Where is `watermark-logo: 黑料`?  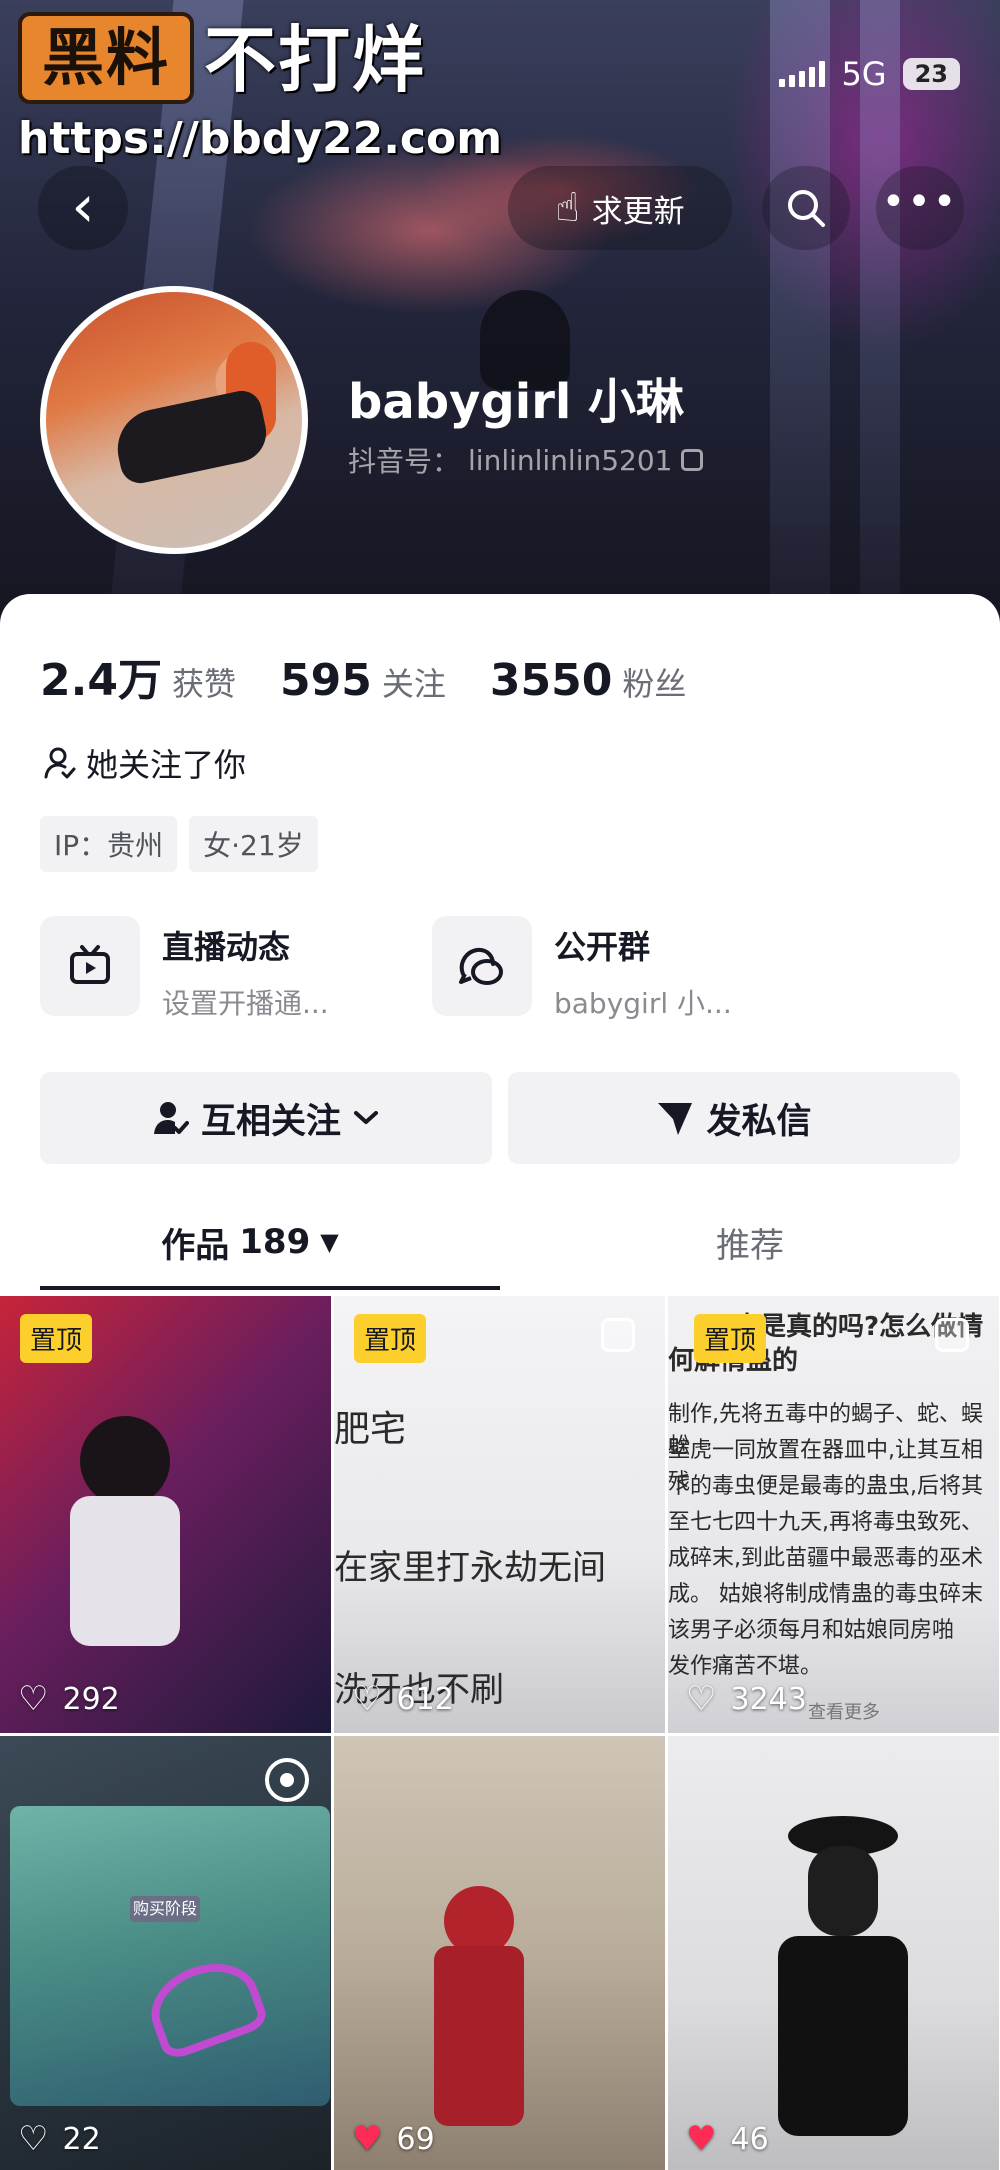
watermark-logo: 黑料 is located at coordinates (106, 58).